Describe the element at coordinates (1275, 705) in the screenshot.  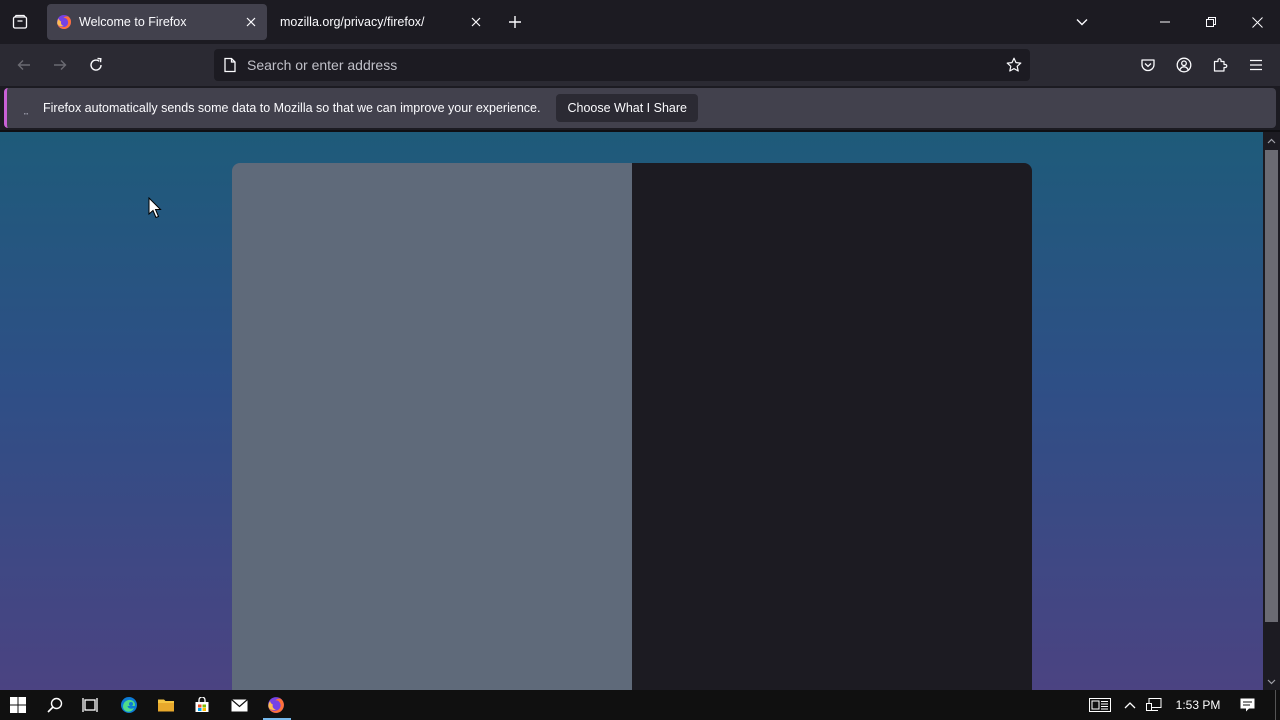
I see `show-desktop-button` at that location.